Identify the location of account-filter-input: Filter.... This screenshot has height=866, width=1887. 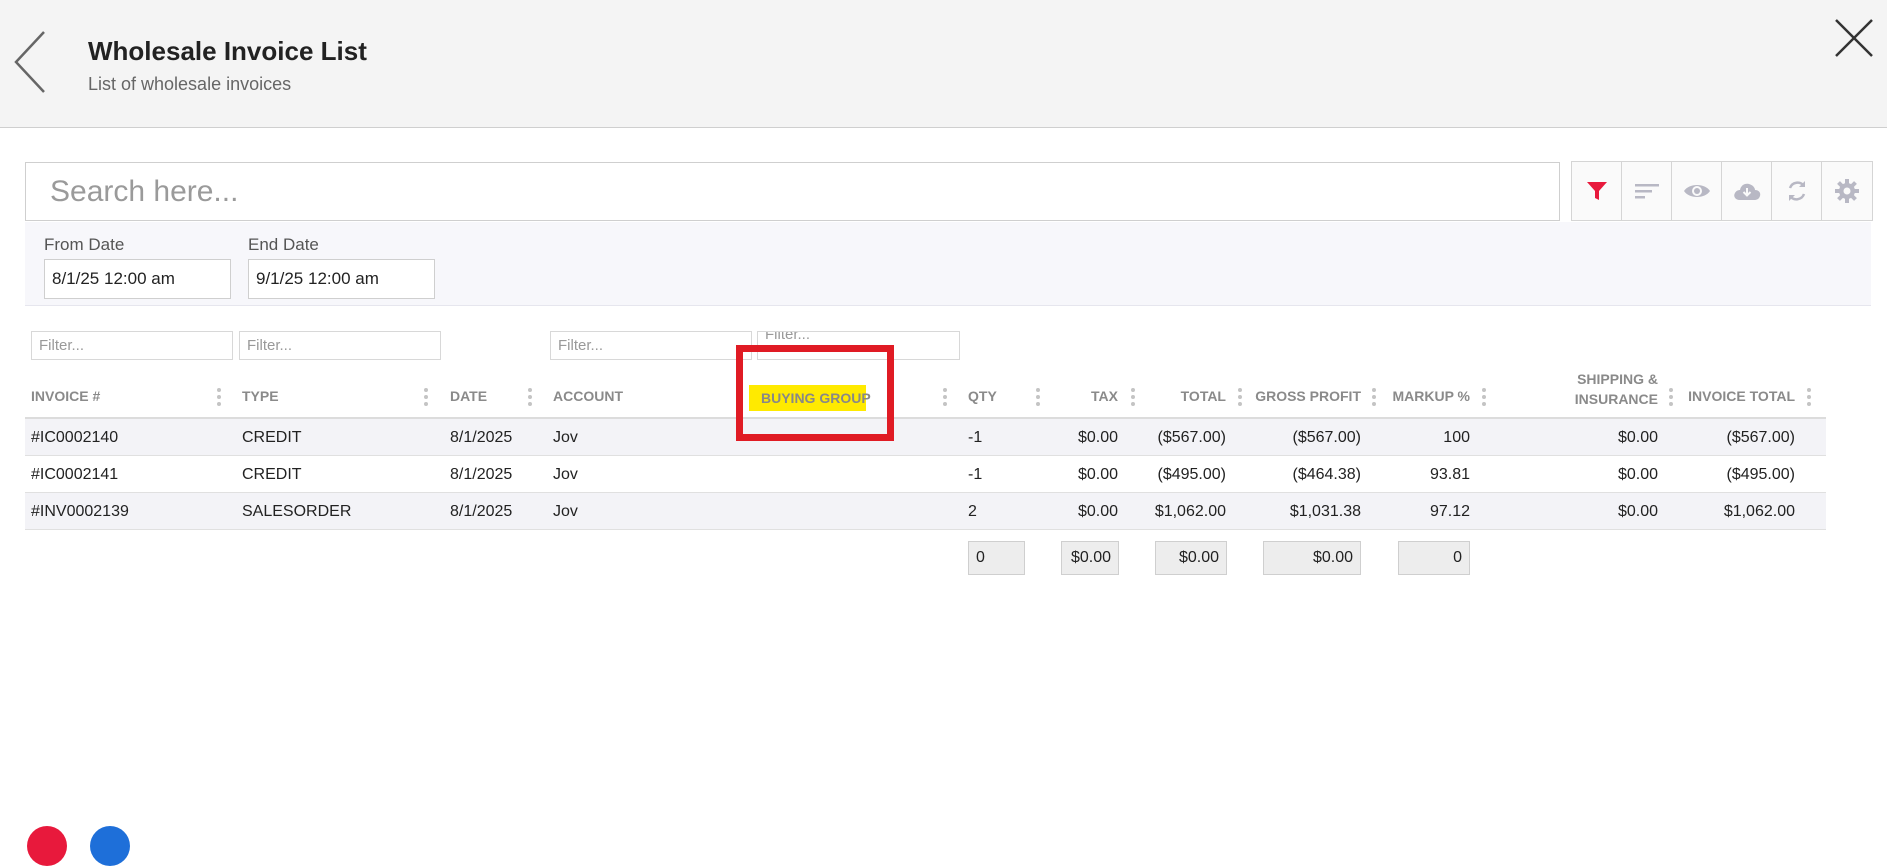
(651, 345).